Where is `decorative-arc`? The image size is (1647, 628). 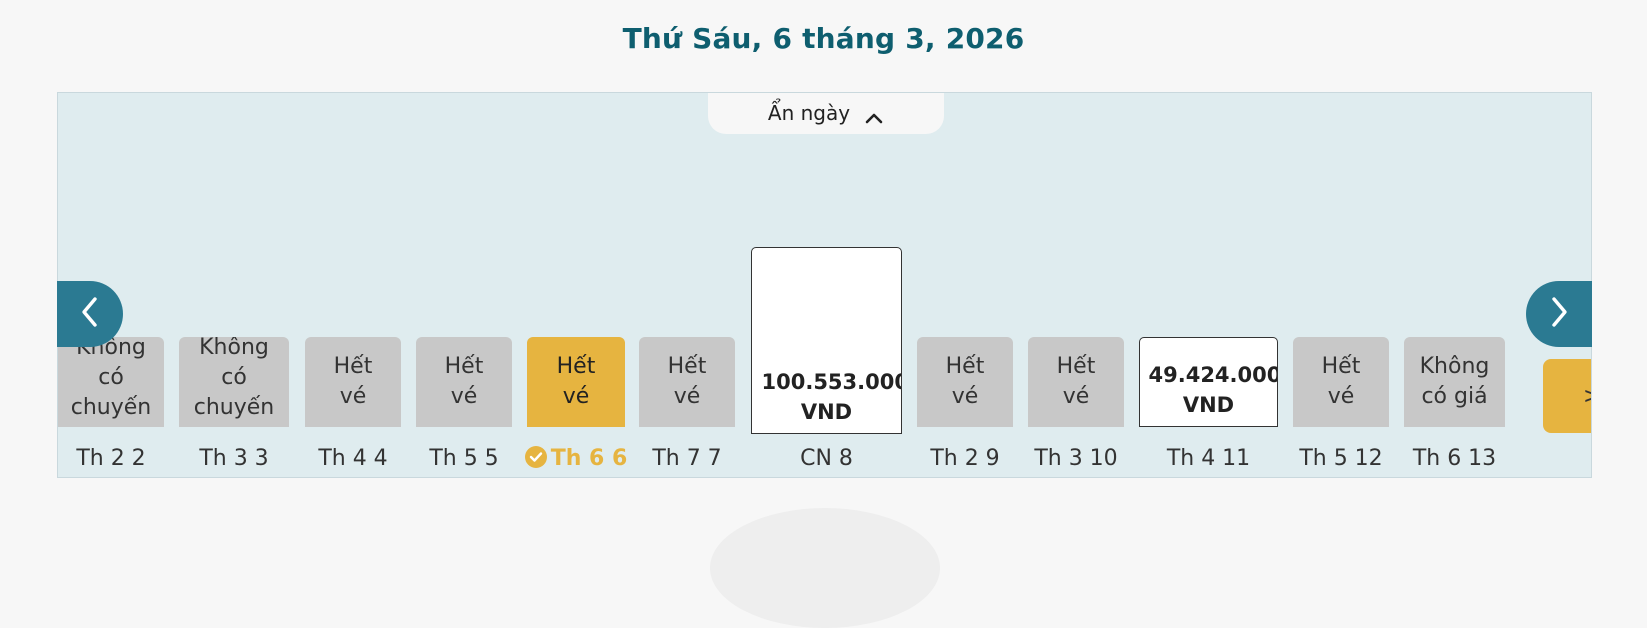
decorative-arc is located at coordinates (825, 568).